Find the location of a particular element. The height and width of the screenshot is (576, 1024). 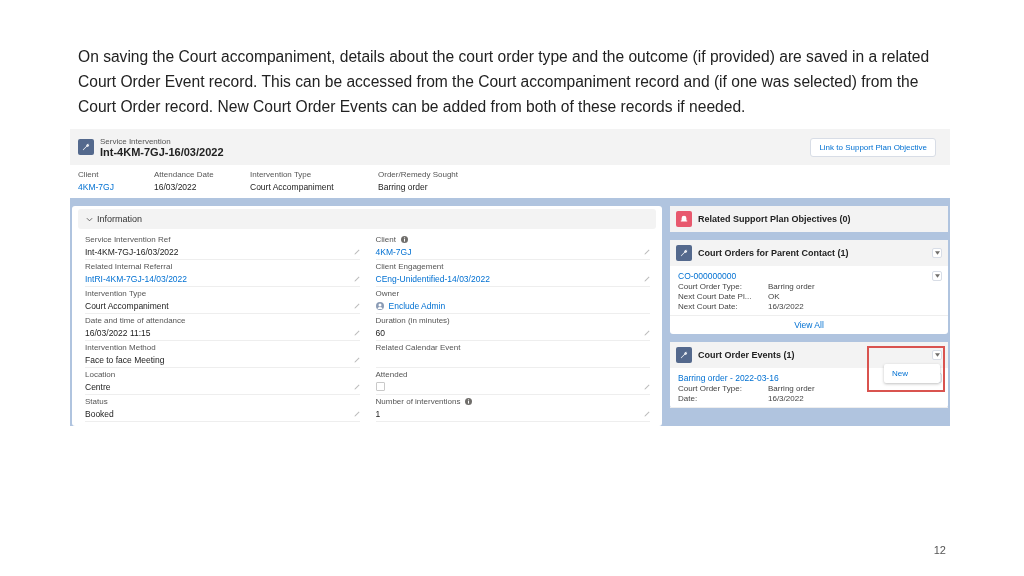

field-value: Booked is located at coordinates (99, 413).